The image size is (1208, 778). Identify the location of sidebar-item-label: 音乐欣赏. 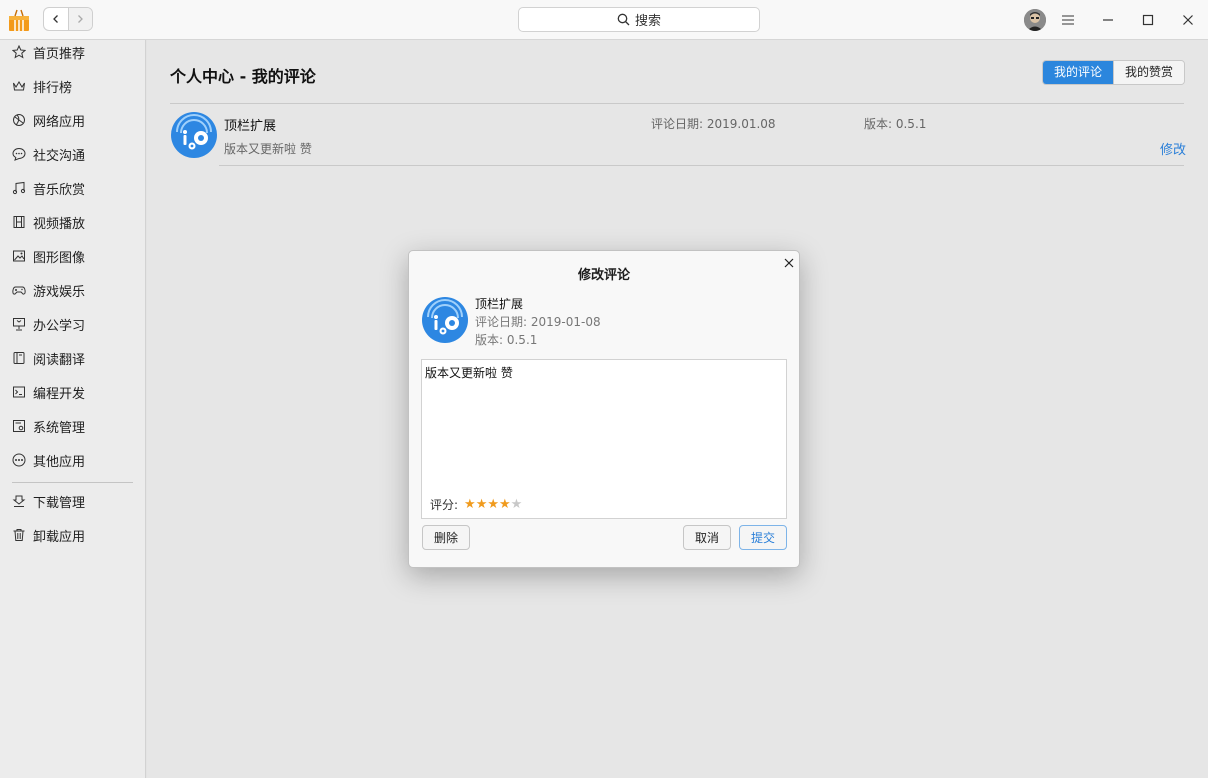
(59, 190).